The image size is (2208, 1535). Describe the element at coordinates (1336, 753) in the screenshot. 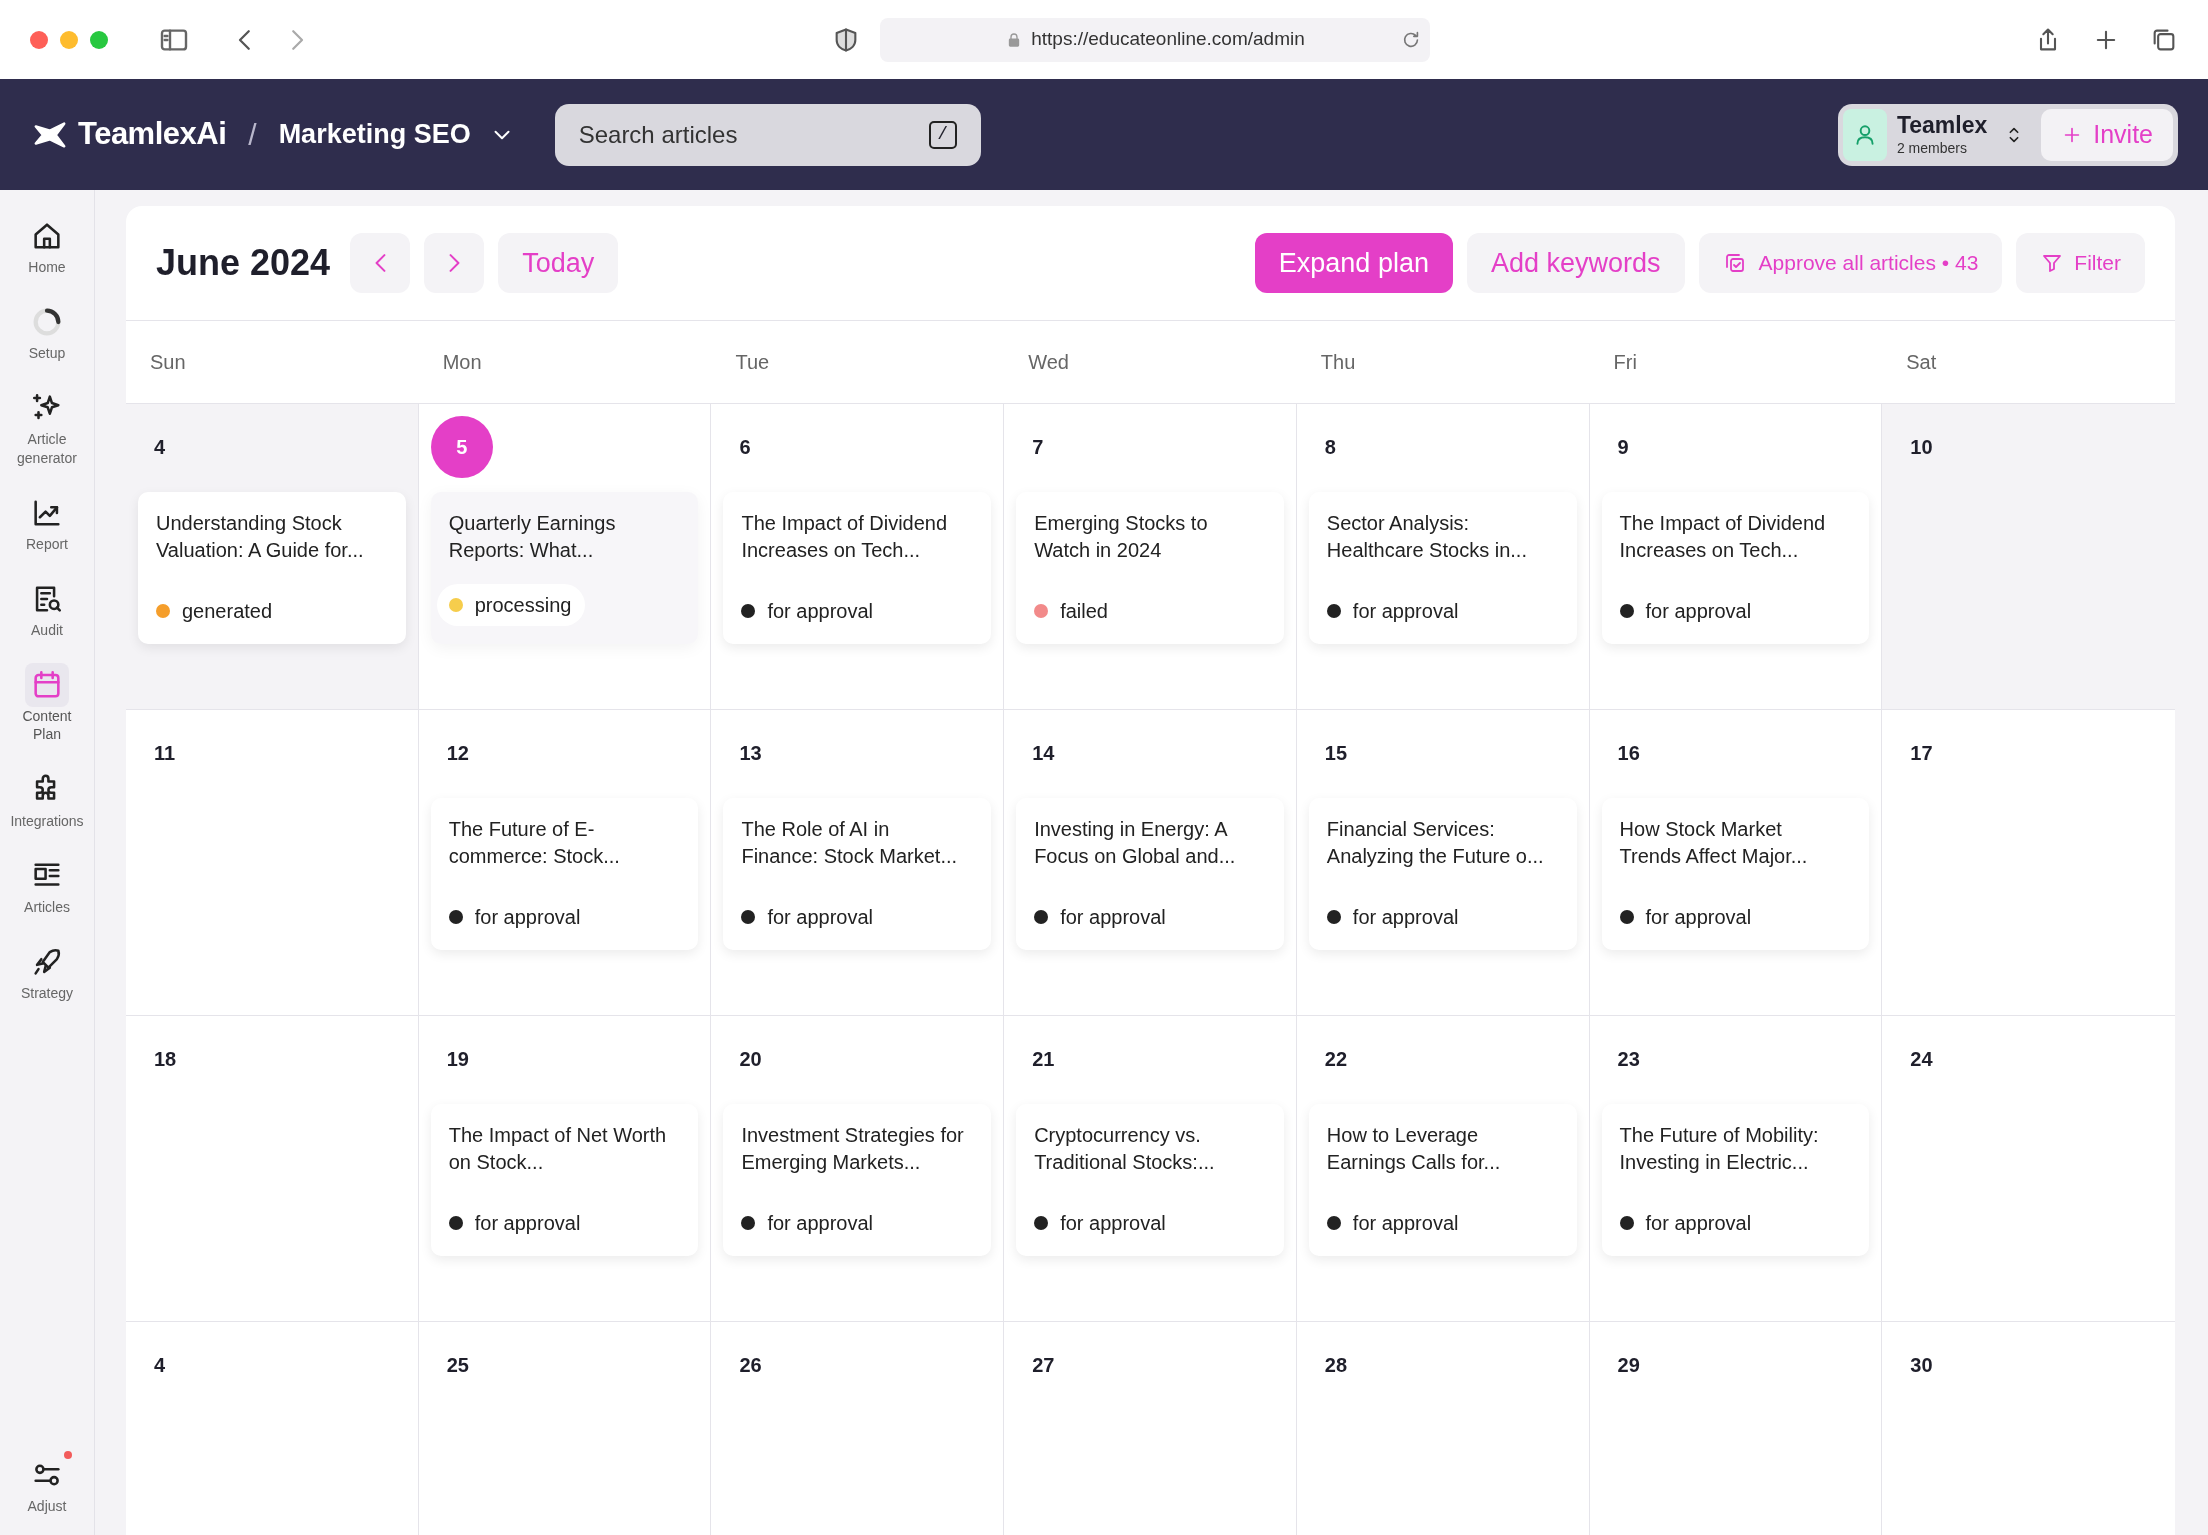

I see `day-number: 15` at that location.